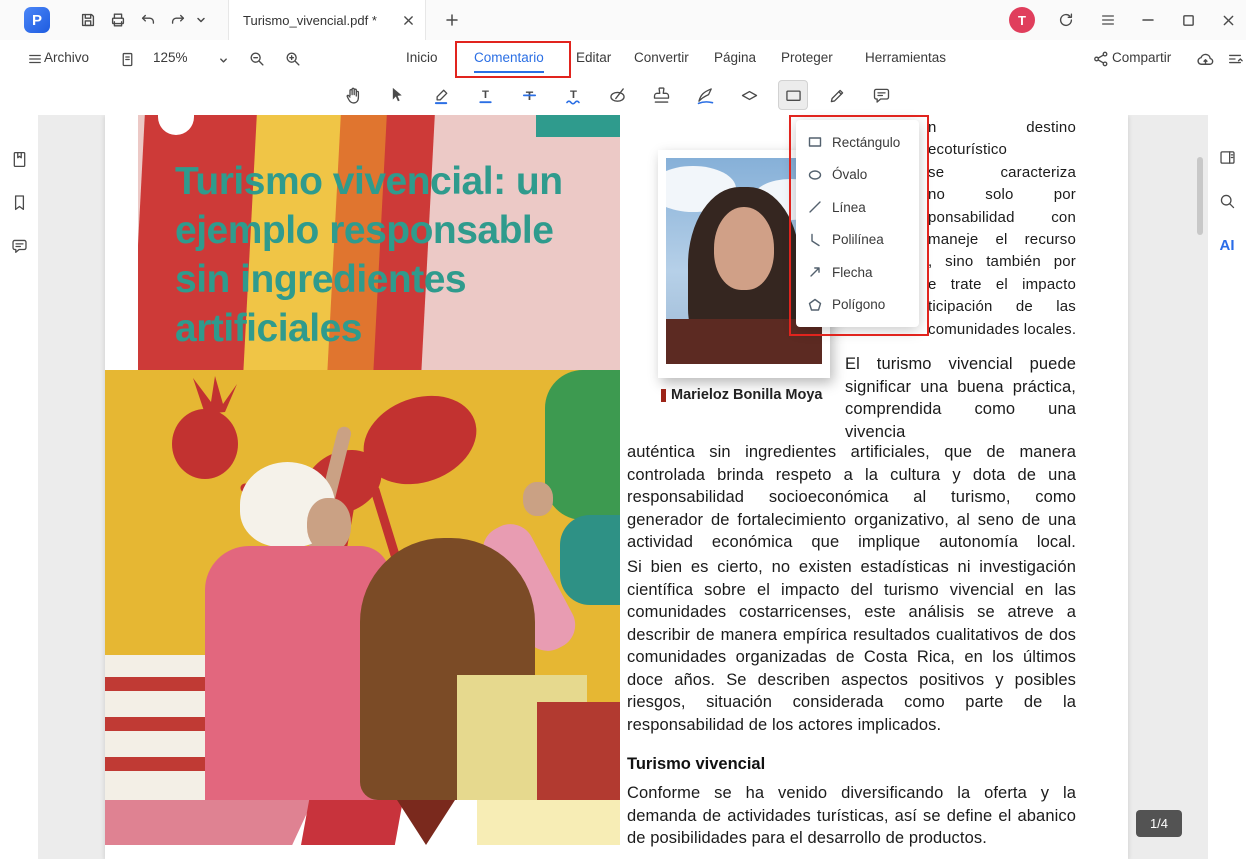  What do you see at coordinates (509, 72) in the screenshot?
I see `active-tab-underline` at bounding box center [509, 72].